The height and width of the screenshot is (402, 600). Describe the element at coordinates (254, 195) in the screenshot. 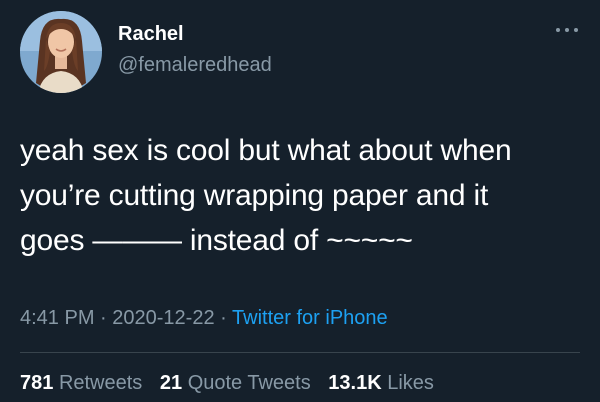

I see `tweet-text-line: you’re cutting wrapping paper and it` at that location.